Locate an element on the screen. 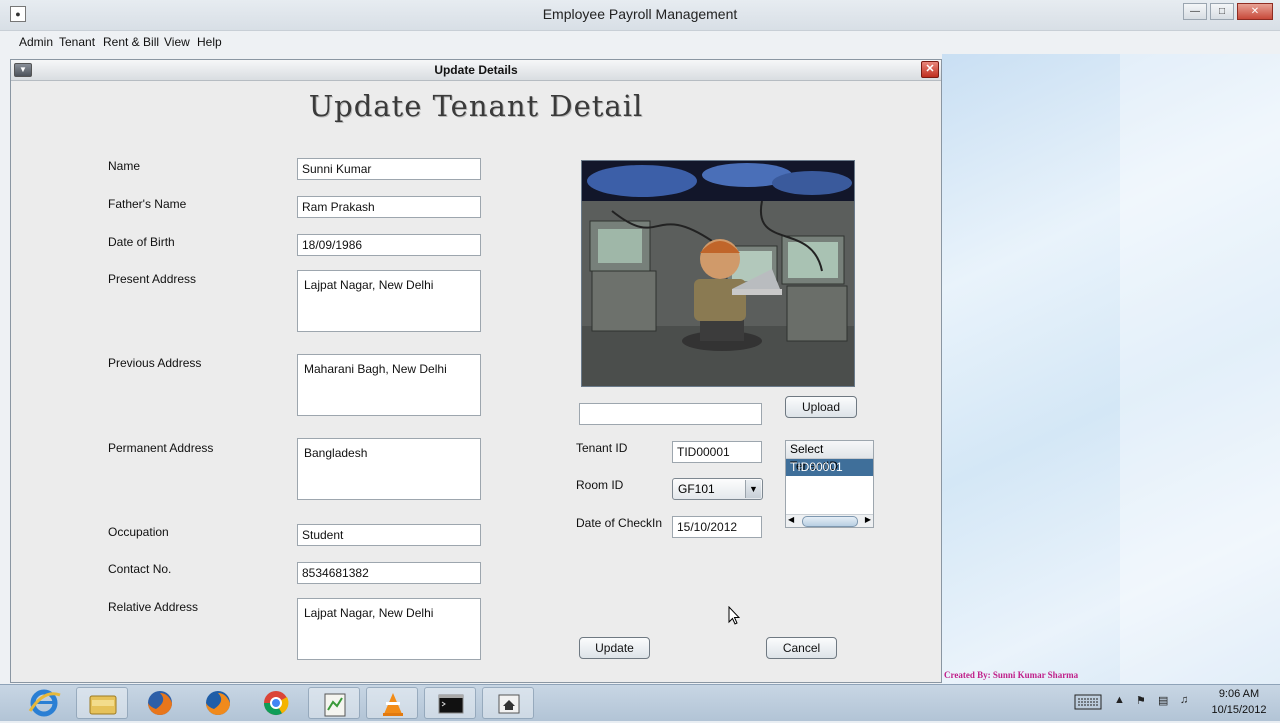 This screenshot has width=1280, height=723. contact-field: 8534681382 is located at coordinates (389, 573).